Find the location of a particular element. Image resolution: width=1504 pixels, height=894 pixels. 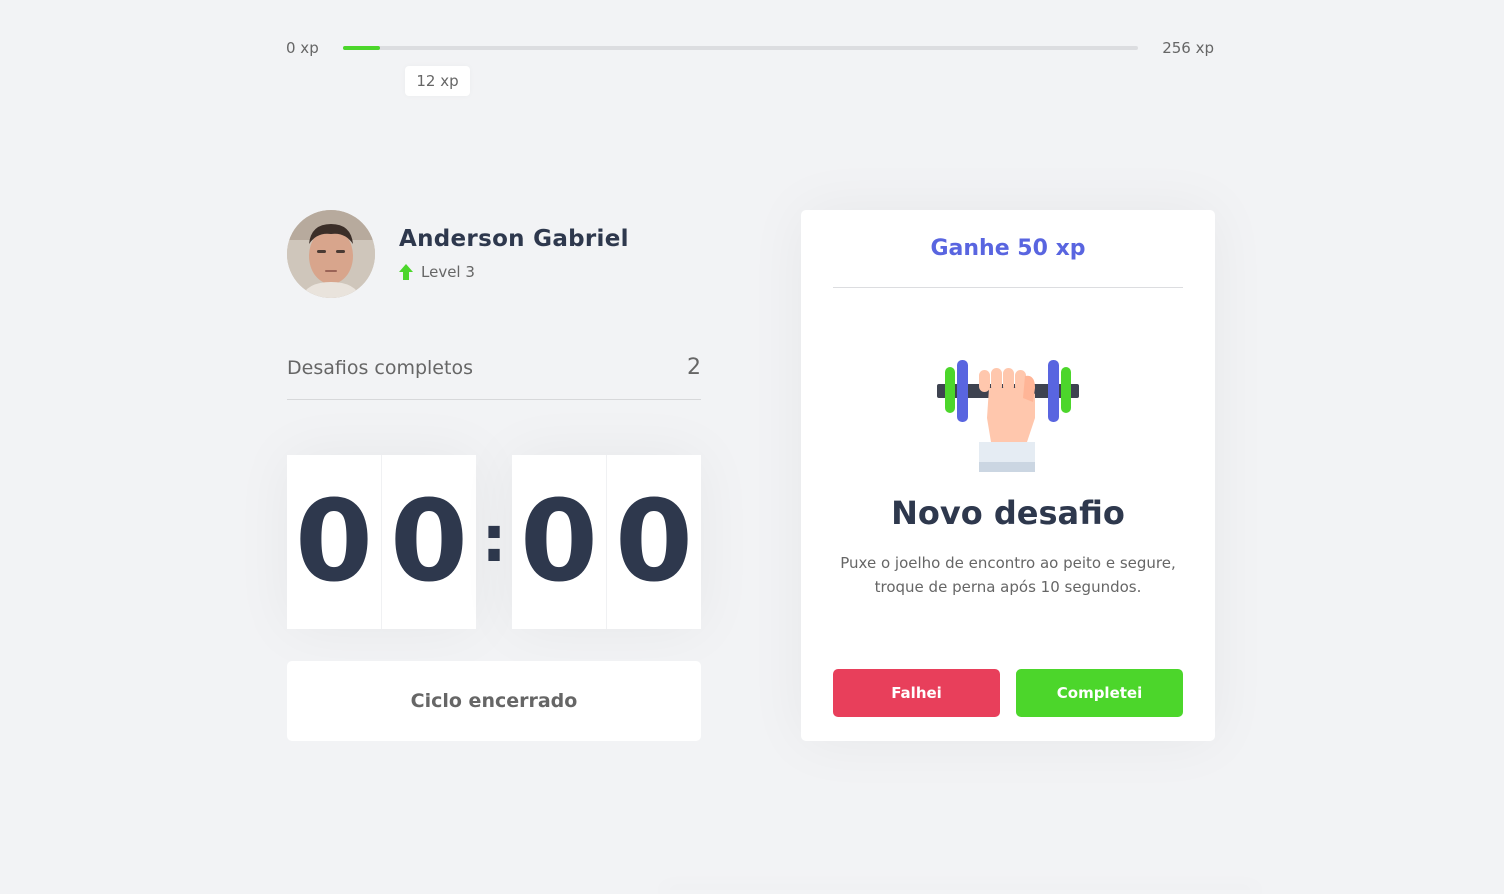

level-up-arrow-icon is located at coordinates (406, 272).